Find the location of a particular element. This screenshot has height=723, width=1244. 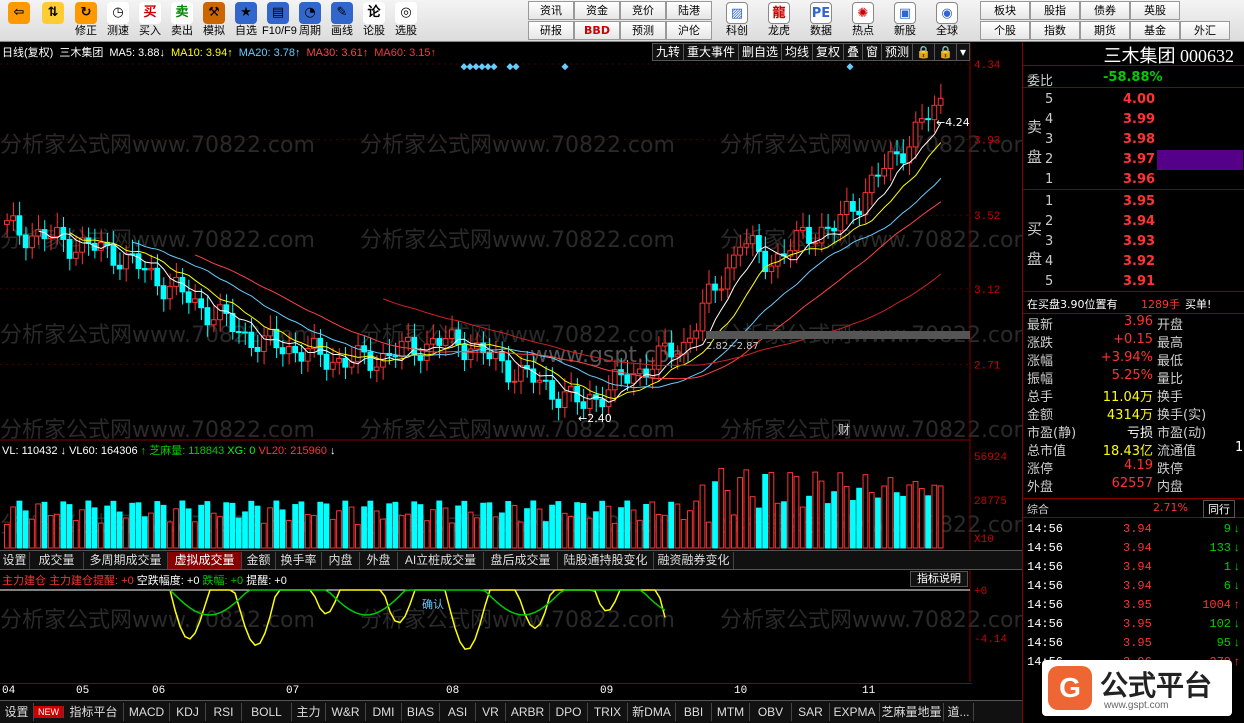

indicator-tab-22: 芝麻量地量 is located at coordinates (912, 712).